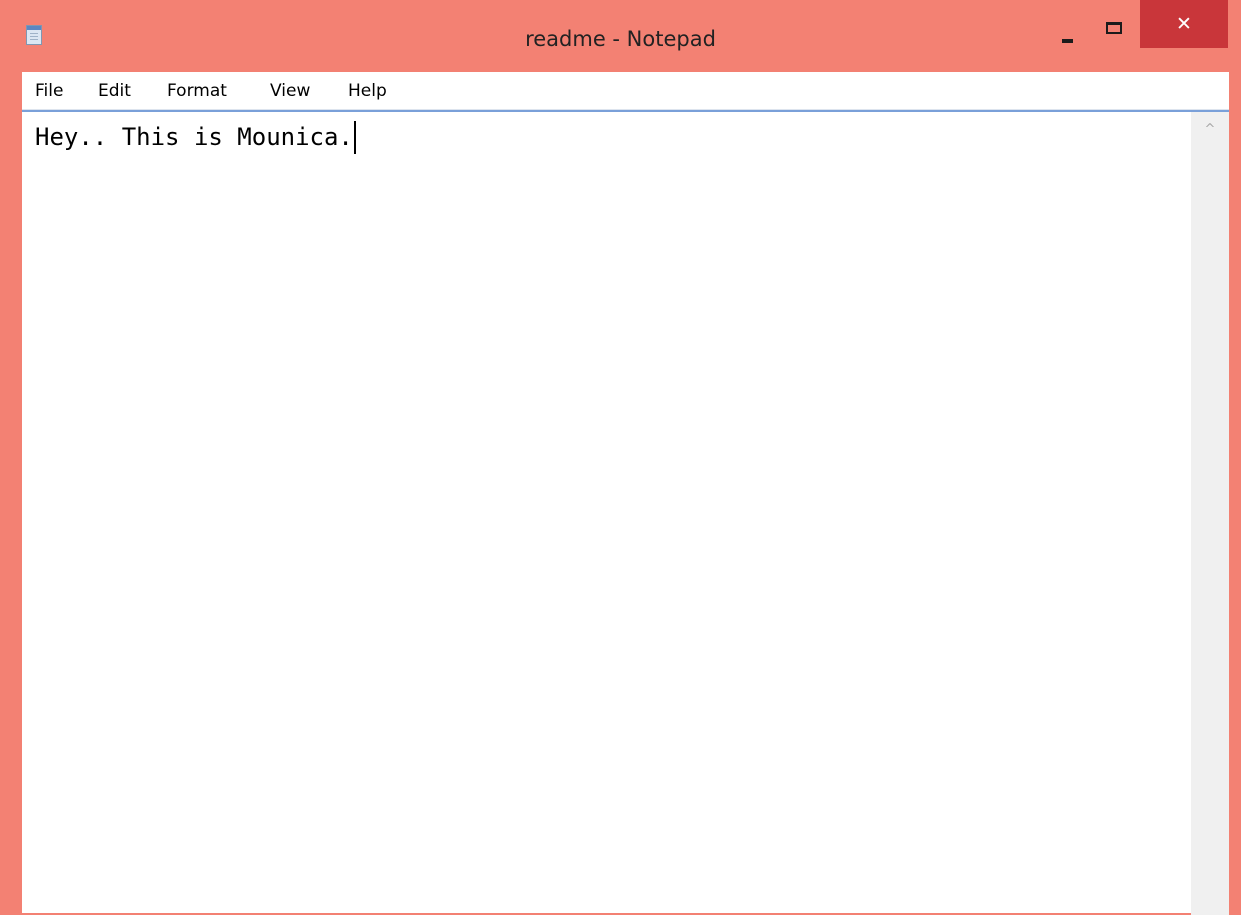 The height and width of the screenshot is (915, 1241). What do you see at coordinates (1210, 513) in the screenshot?
I see `vertical-scrollbar: ^` at bounding box center [1210, 513].